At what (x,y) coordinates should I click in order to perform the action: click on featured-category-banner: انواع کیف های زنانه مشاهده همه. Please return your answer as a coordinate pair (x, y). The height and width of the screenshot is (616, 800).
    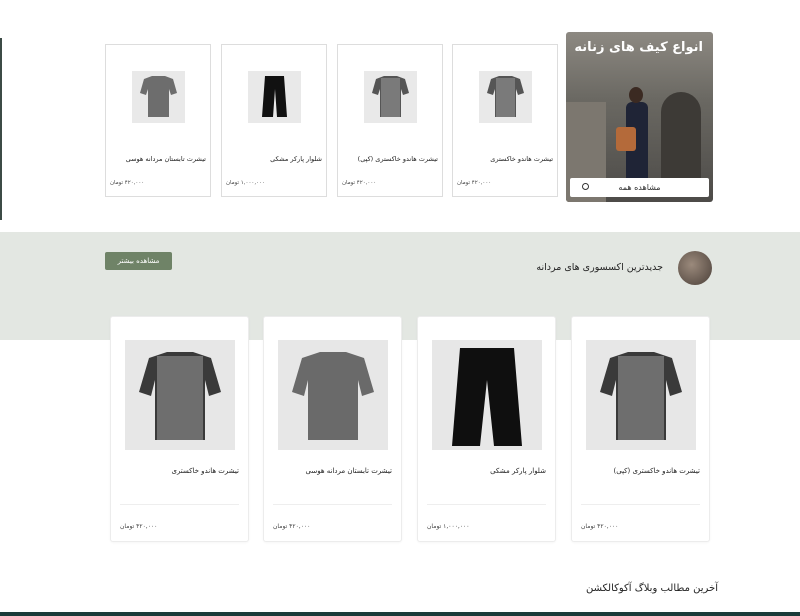
    Looking at the image, I should click on (639, 117).